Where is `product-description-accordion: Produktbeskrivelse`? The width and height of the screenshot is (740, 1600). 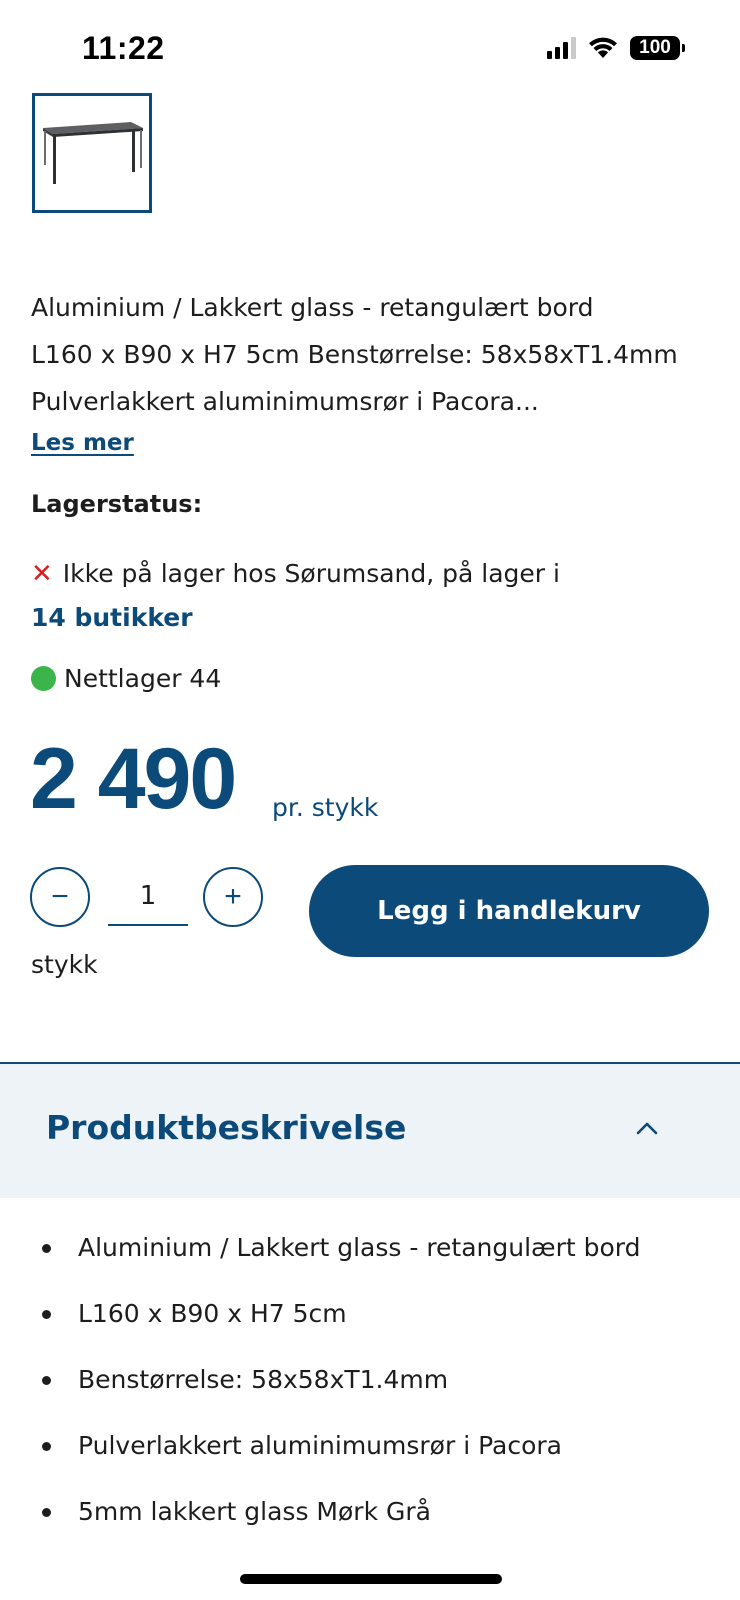 product-description-accordion: Produktbeskrivelse is located at coordinates (370, 1130).